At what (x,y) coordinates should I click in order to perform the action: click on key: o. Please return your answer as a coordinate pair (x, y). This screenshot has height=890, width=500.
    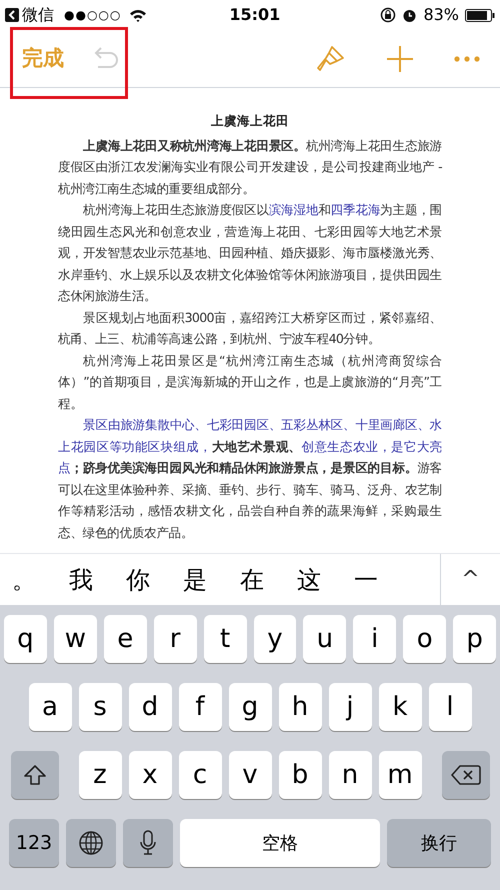
    Looking at the image, I should click on (424, 639).